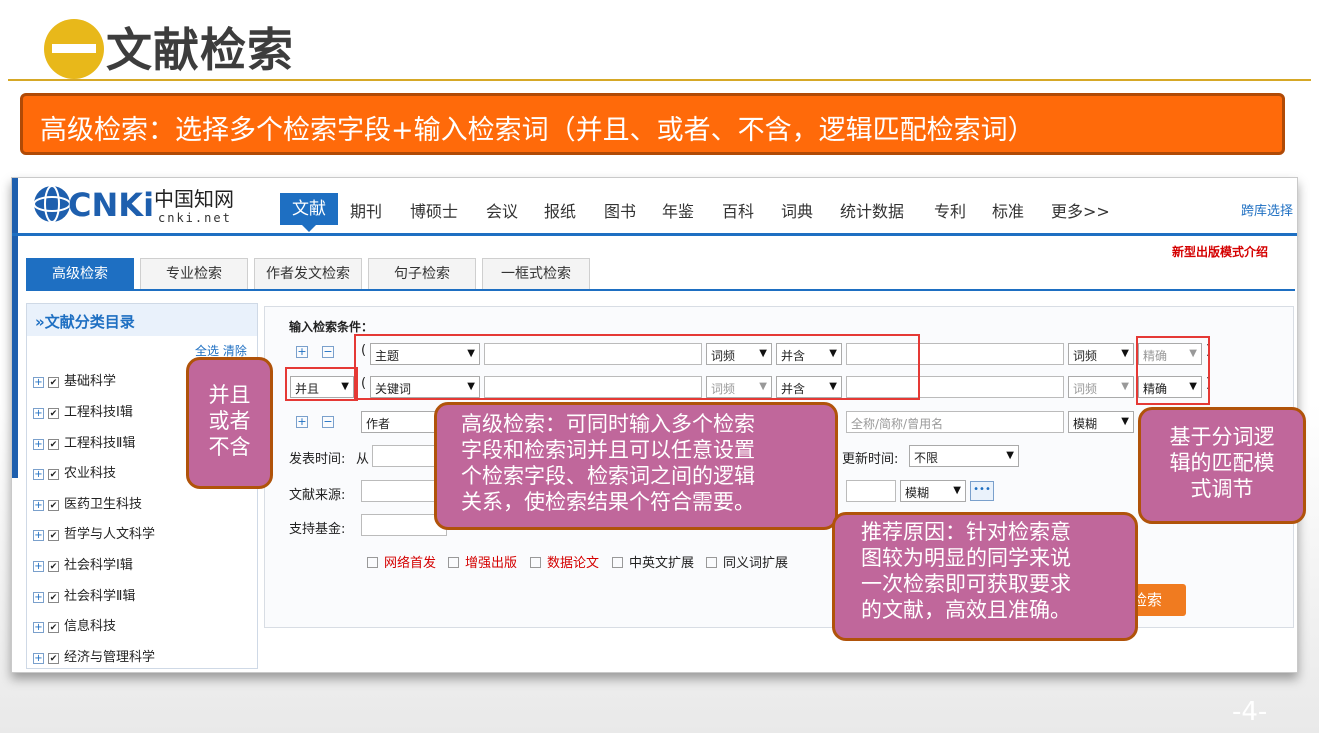 This screenshot has width=1319, height=733. I want to click on date-from-label: 从, so click(363, 459).